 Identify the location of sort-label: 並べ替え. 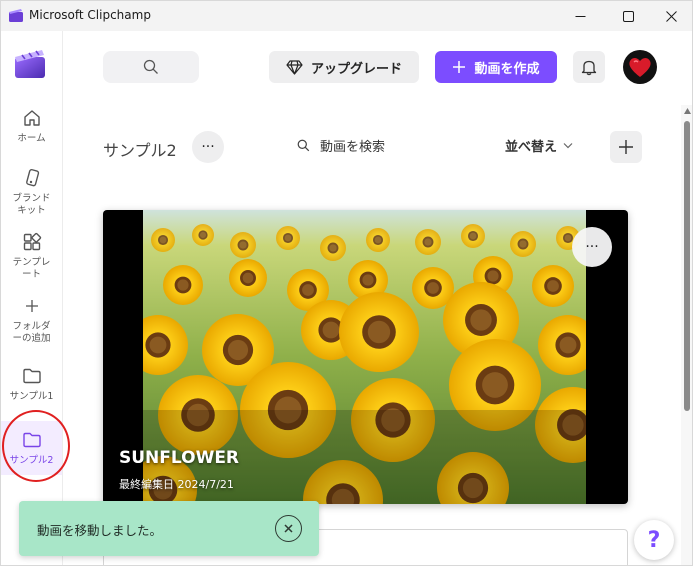
(531, 147).